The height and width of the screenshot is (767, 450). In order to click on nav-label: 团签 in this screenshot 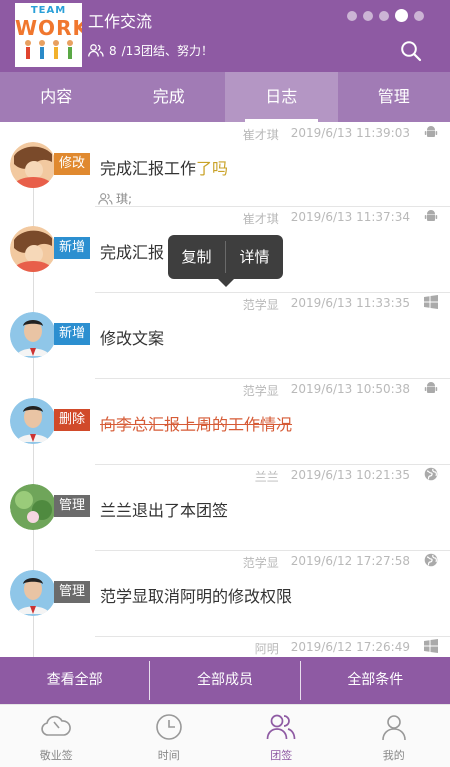, I will do `click(281, 755)`.